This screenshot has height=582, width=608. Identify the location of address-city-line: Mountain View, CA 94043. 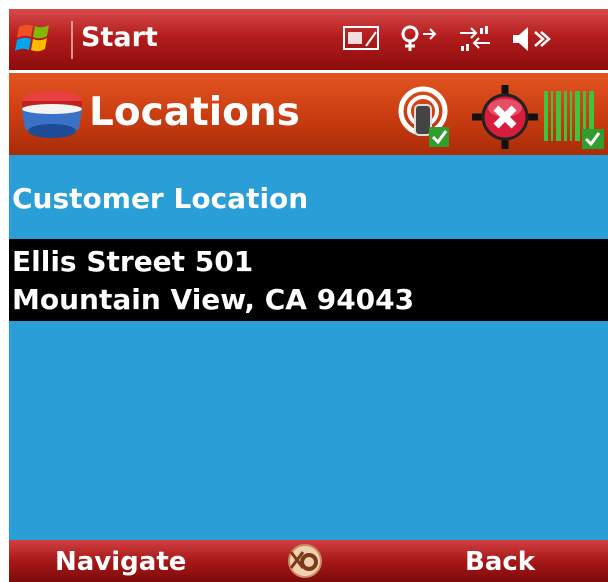
(213, 299).